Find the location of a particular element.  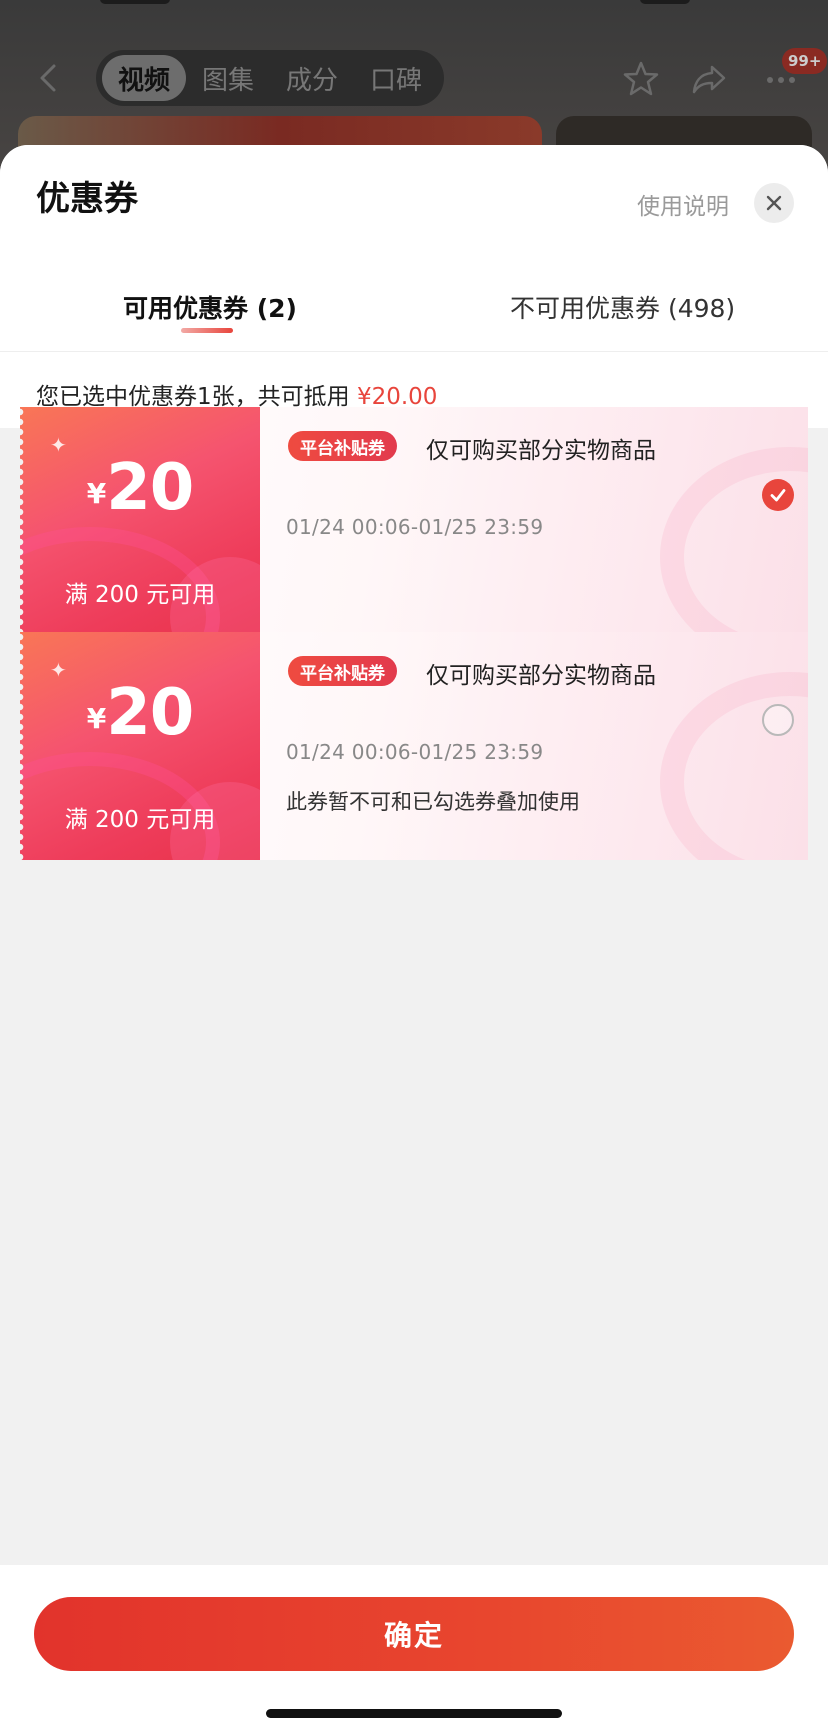

share-icon is located at coordinates (709, 79).